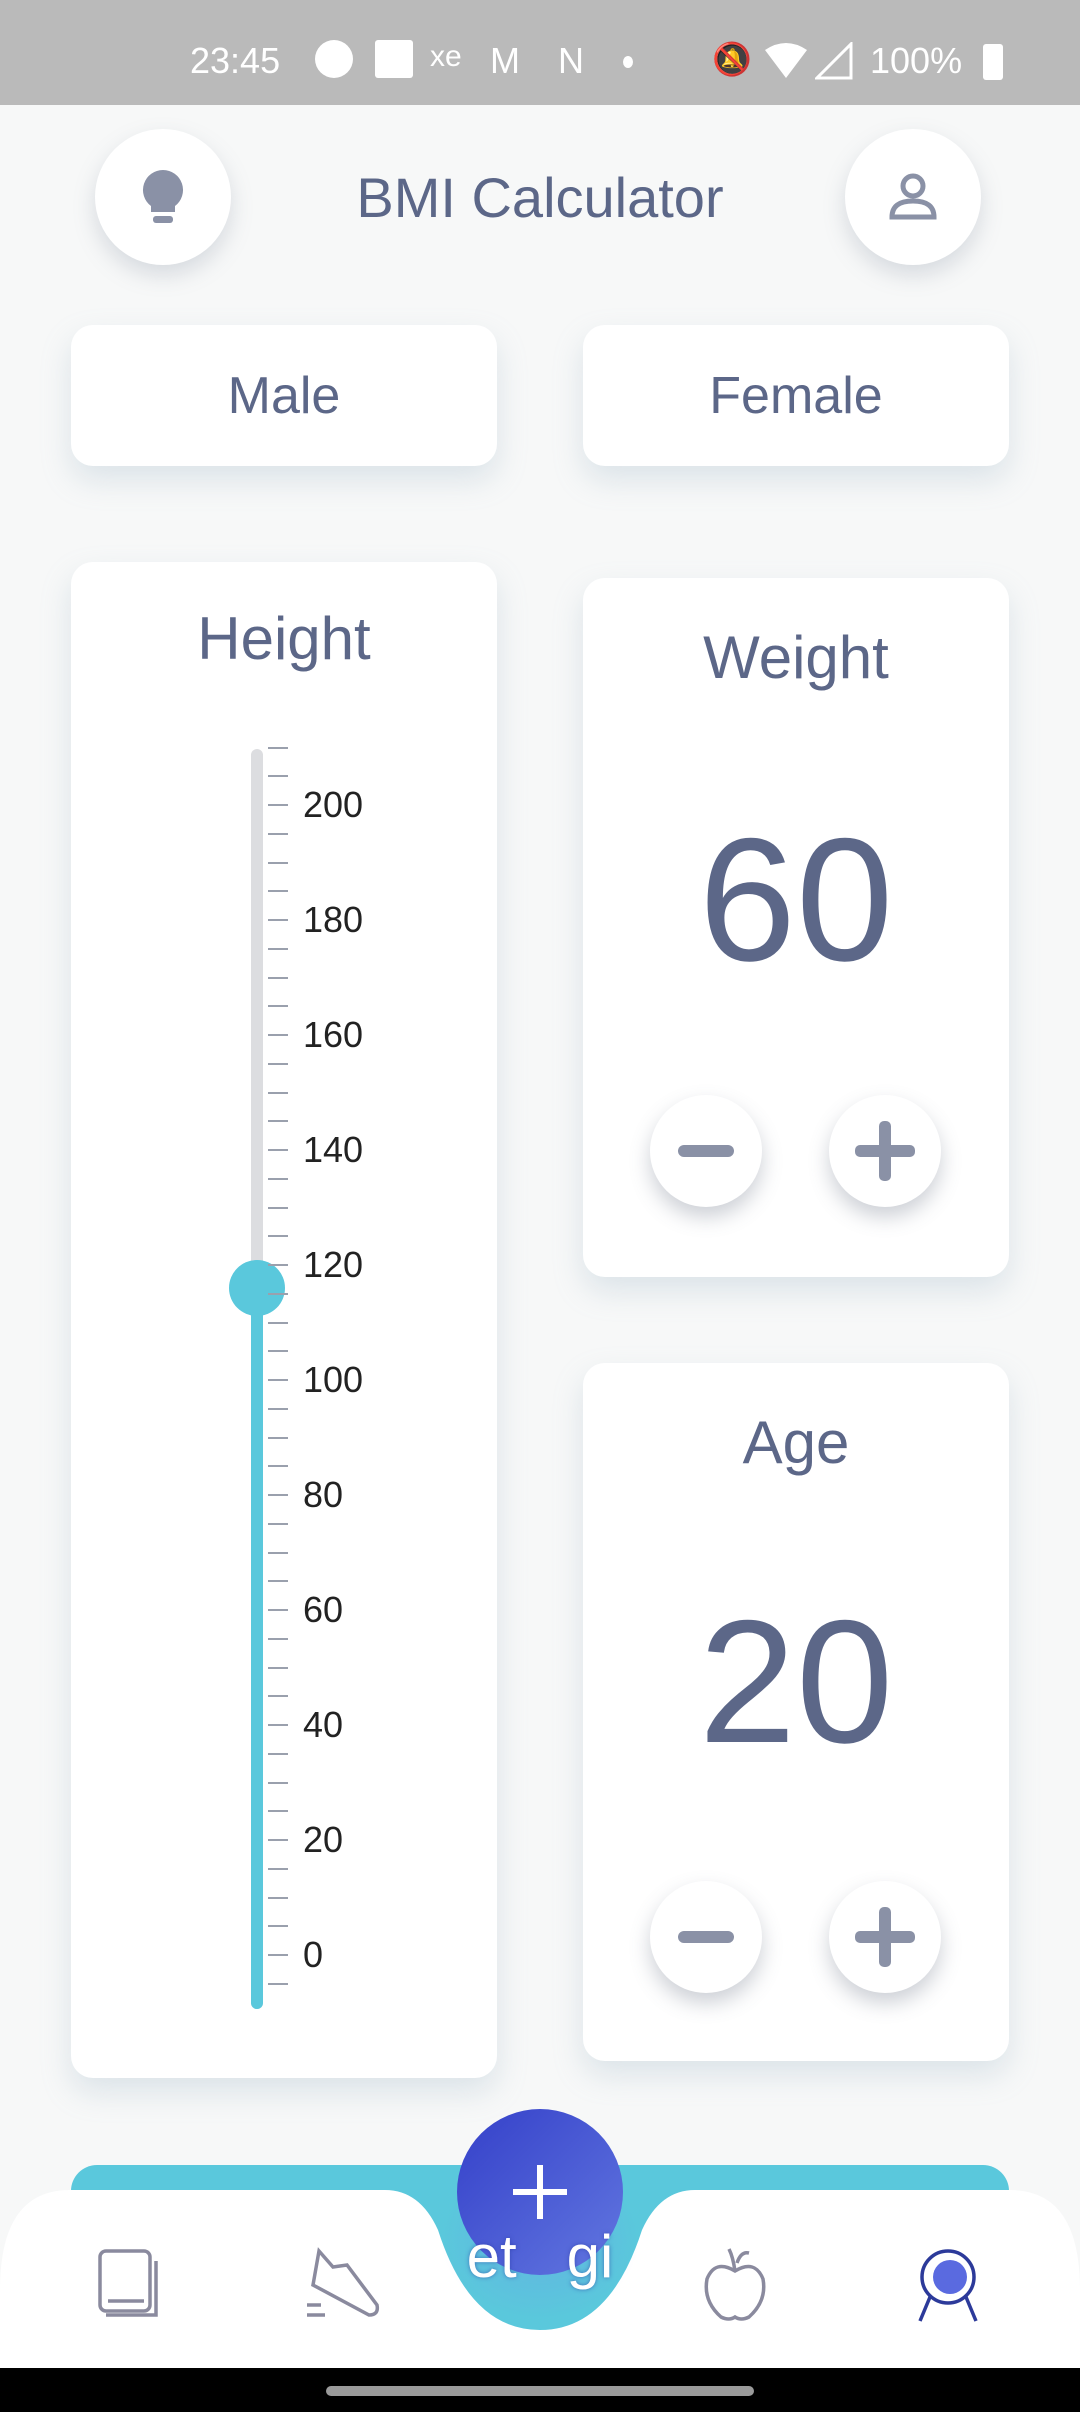 This screenshot has width=1080, height=2412. I want to click on height-title: Height, so click(284, 638).